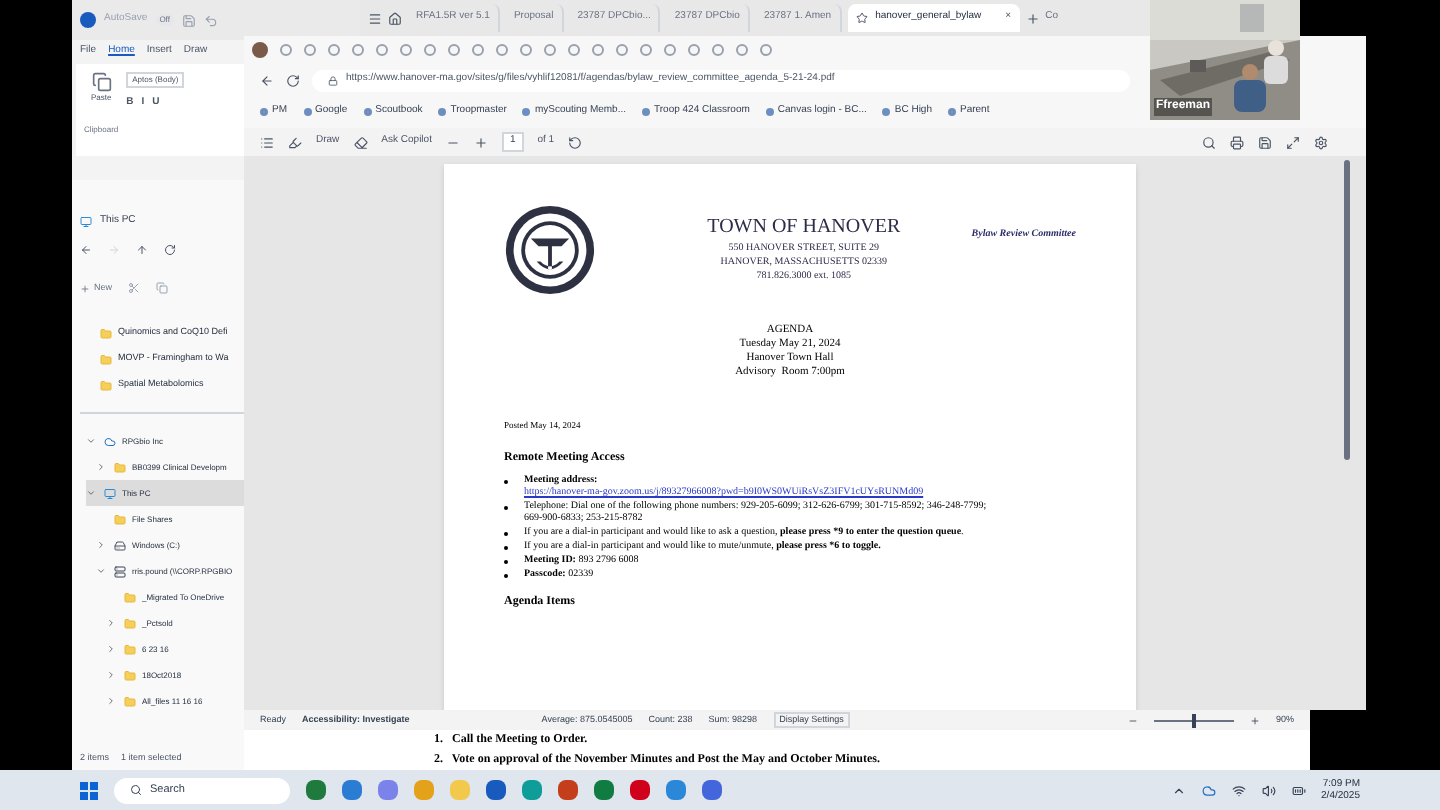 The width and height of the screenshot is (1440, 810). What do you see at coordinates (142, 250) in the screenshot?
I see `up-icon` at bounding box center [142, 250].